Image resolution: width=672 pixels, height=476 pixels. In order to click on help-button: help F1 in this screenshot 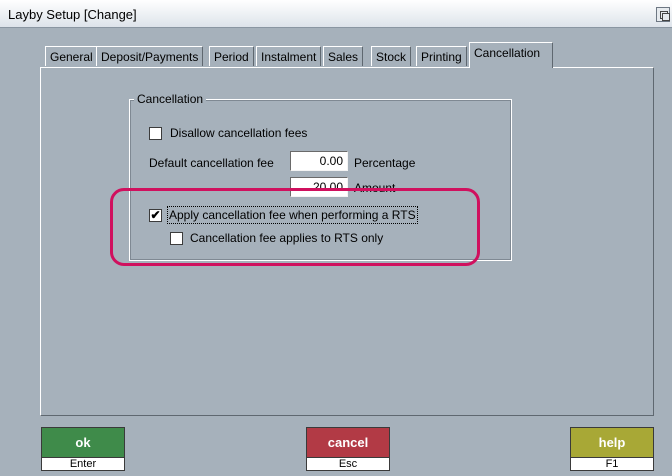, I will do `click(612, 449)`.